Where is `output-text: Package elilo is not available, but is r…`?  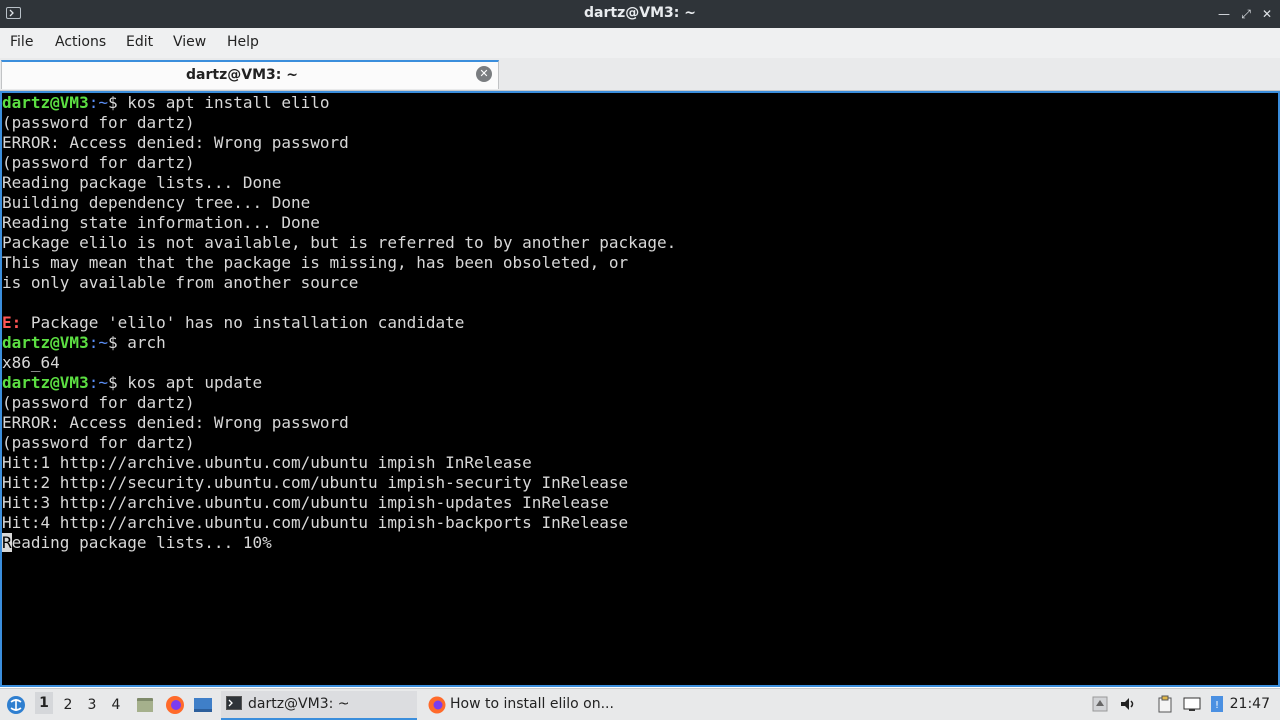 output-text: Package elilo is not available, but is r… is located at coordinates (339, 242).